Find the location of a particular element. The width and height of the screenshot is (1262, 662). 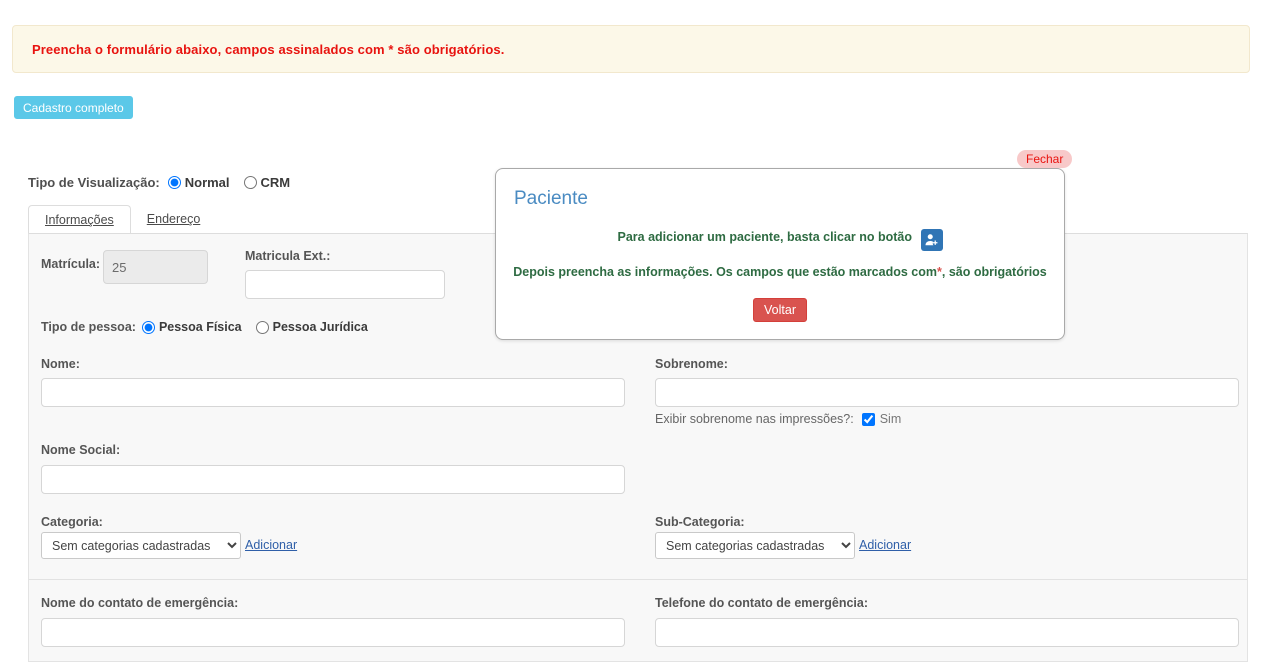

visualization-option-crm: CRM is located at coordinates (267, 182).